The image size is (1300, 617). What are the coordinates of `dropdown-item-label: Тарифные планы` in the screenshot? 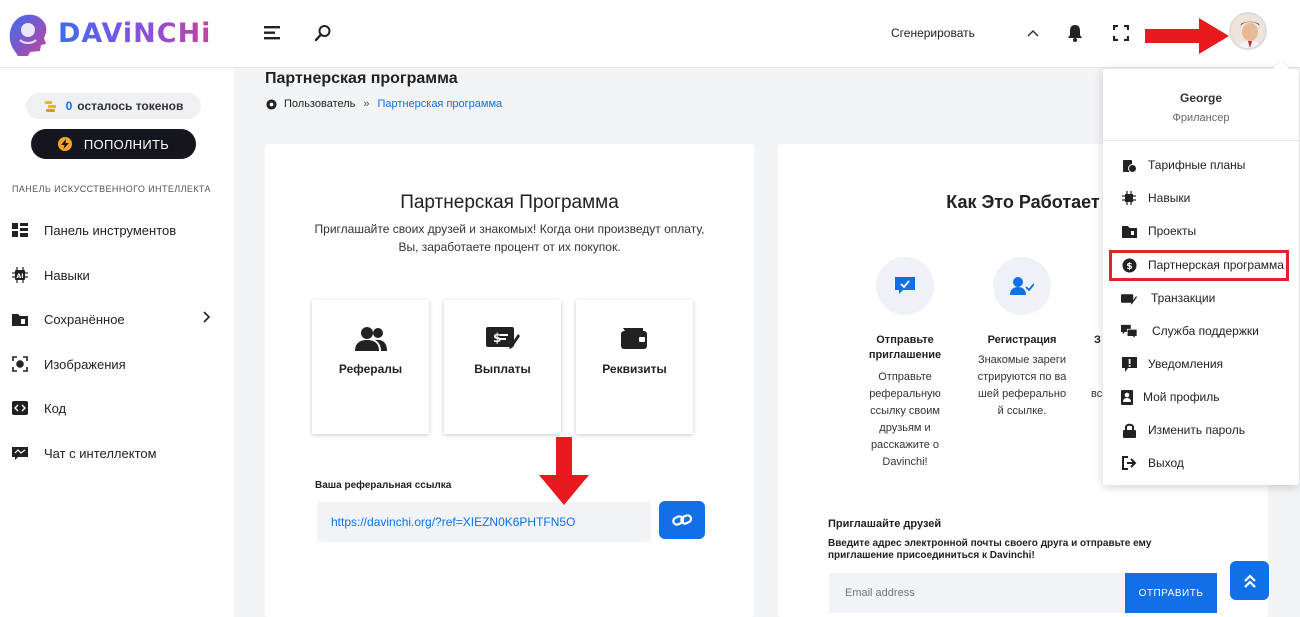 It's located at (1197, 165).